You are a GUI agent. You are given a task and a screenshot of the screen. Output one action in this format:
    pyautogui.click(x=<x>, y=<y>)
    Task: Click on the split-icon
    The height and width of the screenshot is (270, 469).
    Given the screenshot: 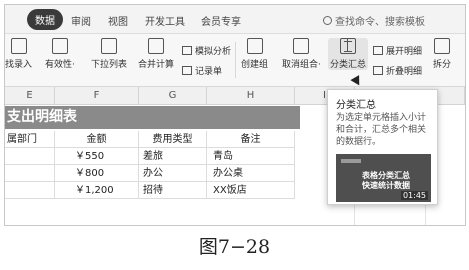 What is the action you would take?
    pyautogui.click(x=442, y=46)
    